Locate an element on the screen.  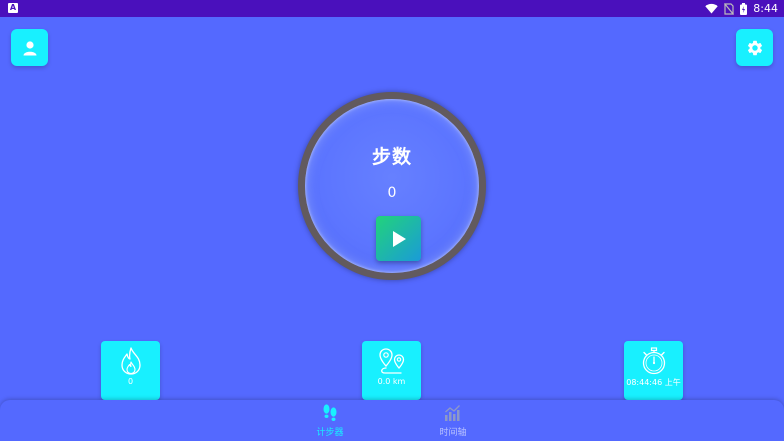
distance-card: 0.0 km is located at coordinates (391, 370).